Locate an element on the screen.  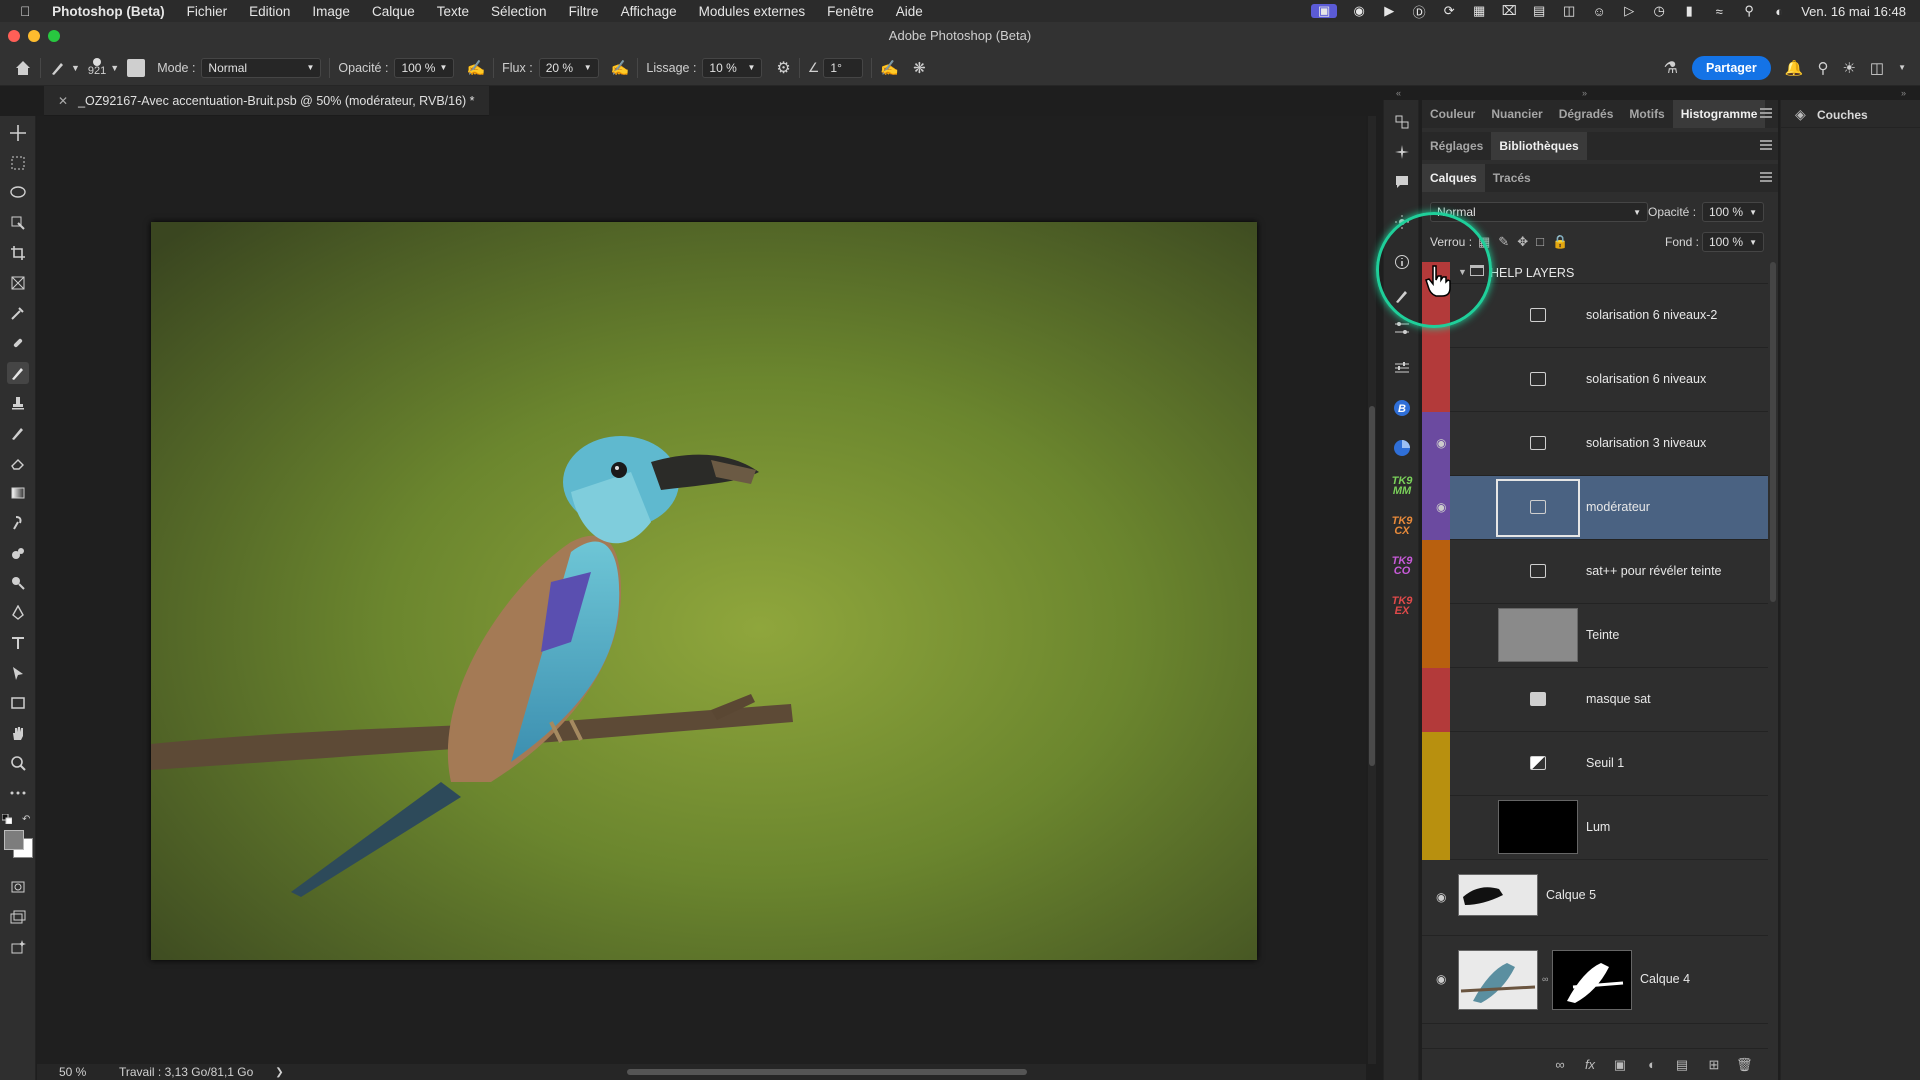
lock-paint-icon: ✎ is located at coordinates (1503, 242).